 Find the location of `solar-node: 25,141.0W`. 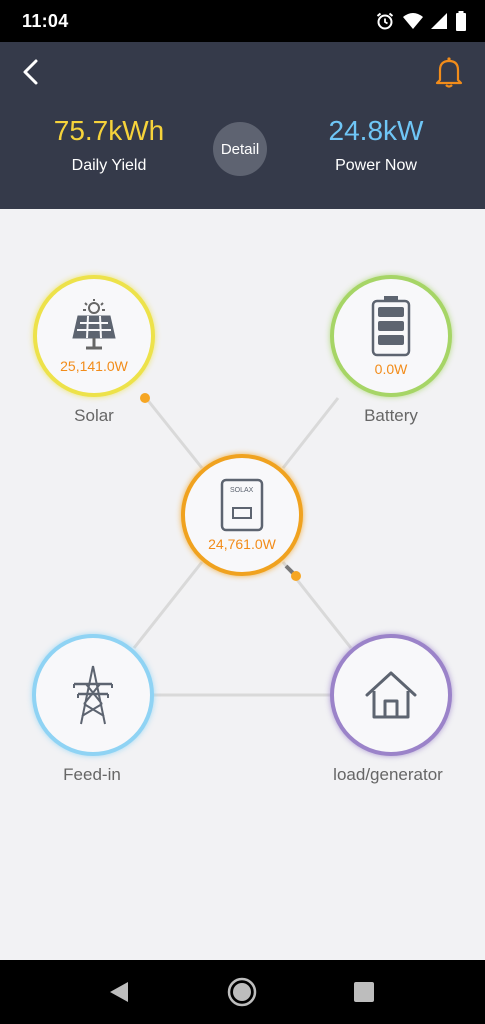

solar-node: 25,141.0W is located at coordinates (94, 336).